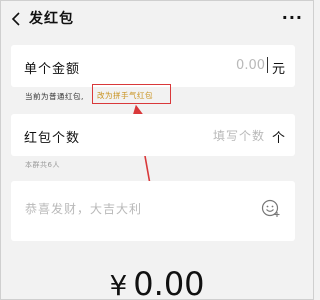 This screenshot has width=320, height=300. What do you see at coordinates (51, 19) in the screenshot?
I see `page-title: 发红包` at bounding box center [51, 19].